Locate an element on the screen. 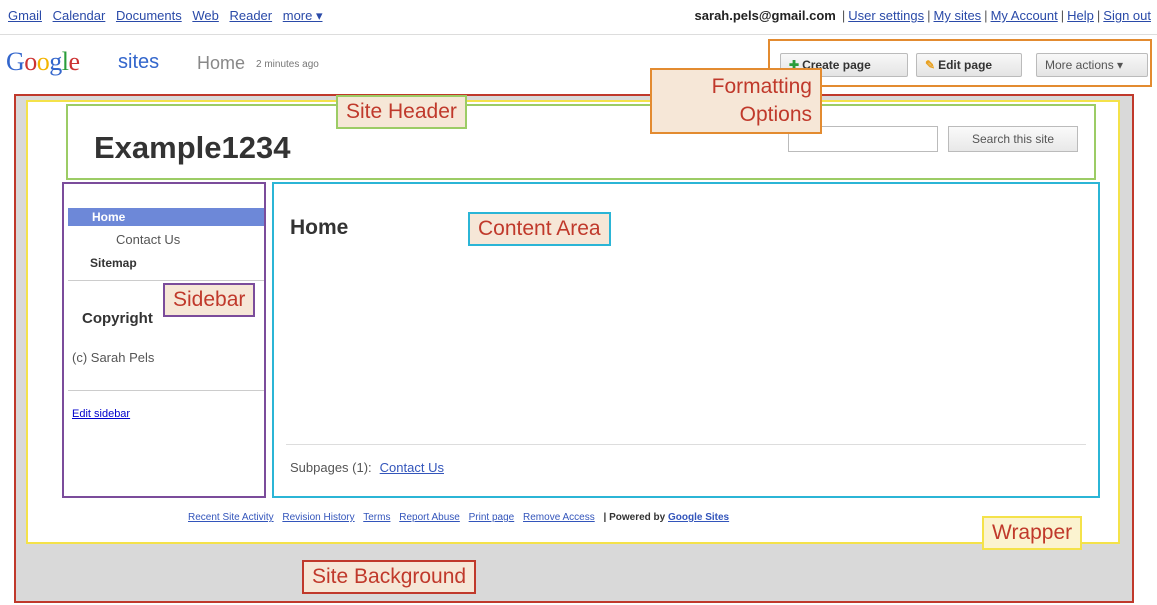  edit-sidebar-link: Edit sidebar is located at coordinates (101, 414).